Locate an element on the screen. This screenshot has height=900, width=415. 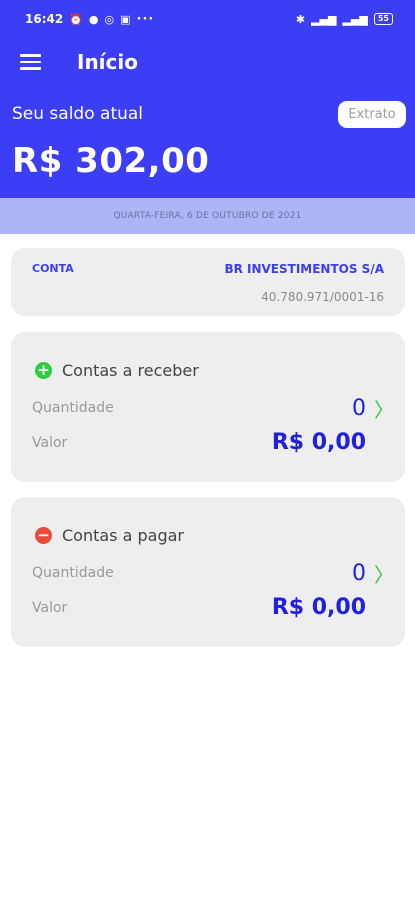
balance-value: R$ 302,00 is located at coordinates (111, 161).